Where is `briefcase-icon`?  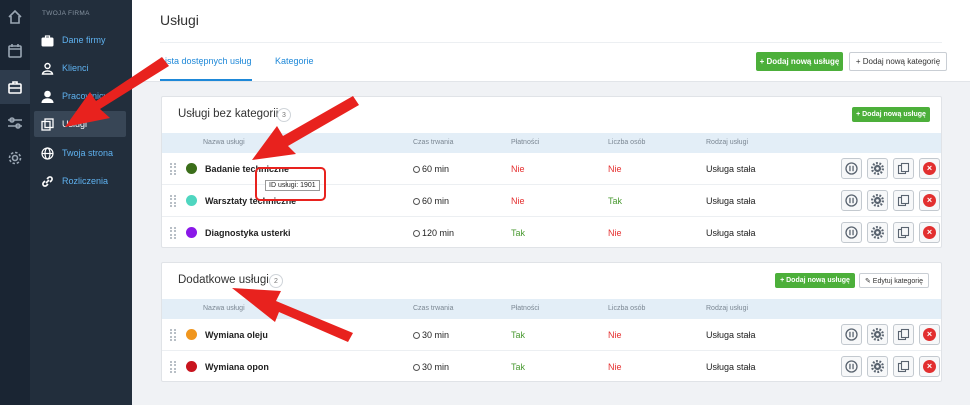 briefcase-icon is located at coordinates (47, 40).